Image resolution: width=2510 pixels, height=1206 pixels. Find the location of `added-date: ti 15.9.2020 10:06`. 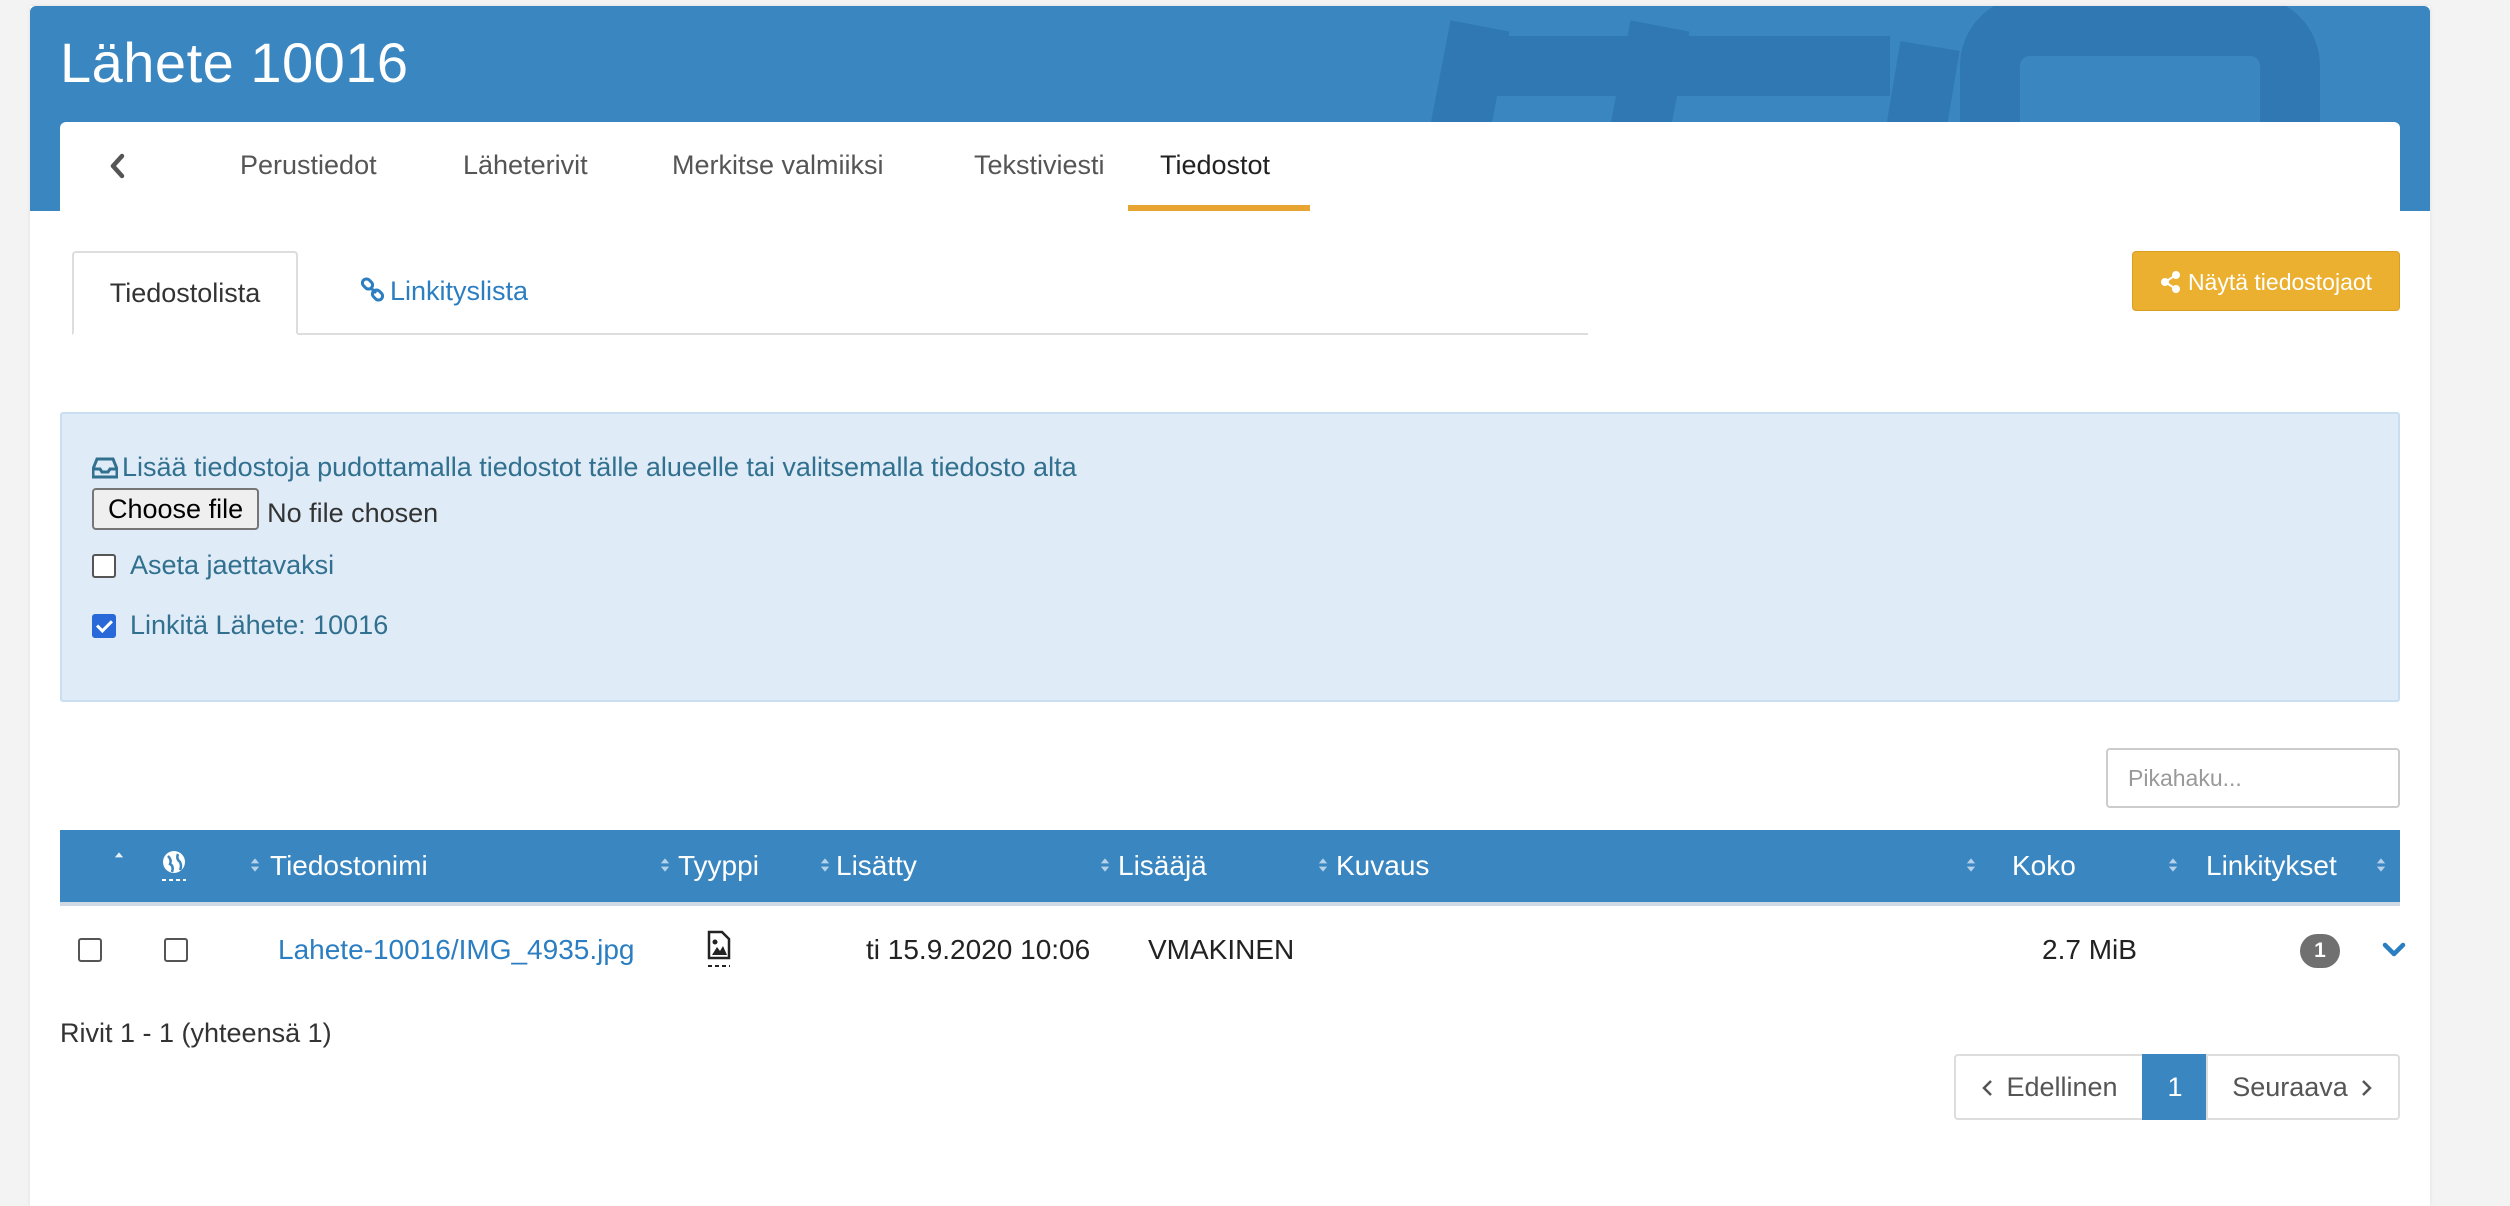

added-date: ti 15.9.2020 10:06 is located at coordinates (978, 949).